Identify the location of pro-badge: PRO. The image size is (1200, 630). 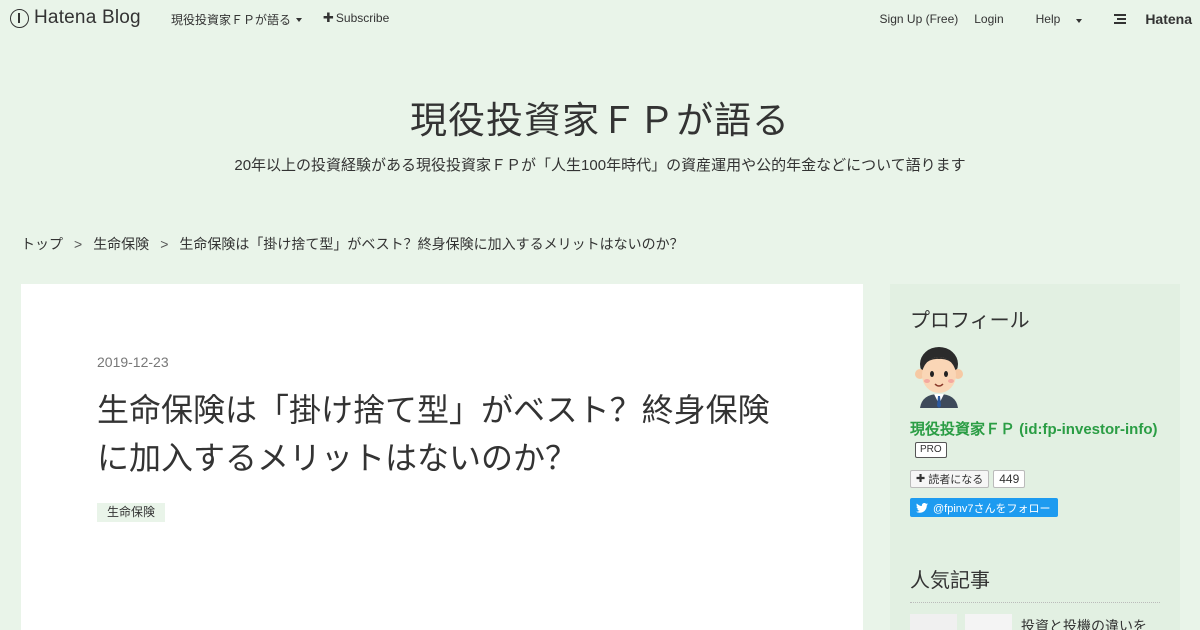
(931, 450).